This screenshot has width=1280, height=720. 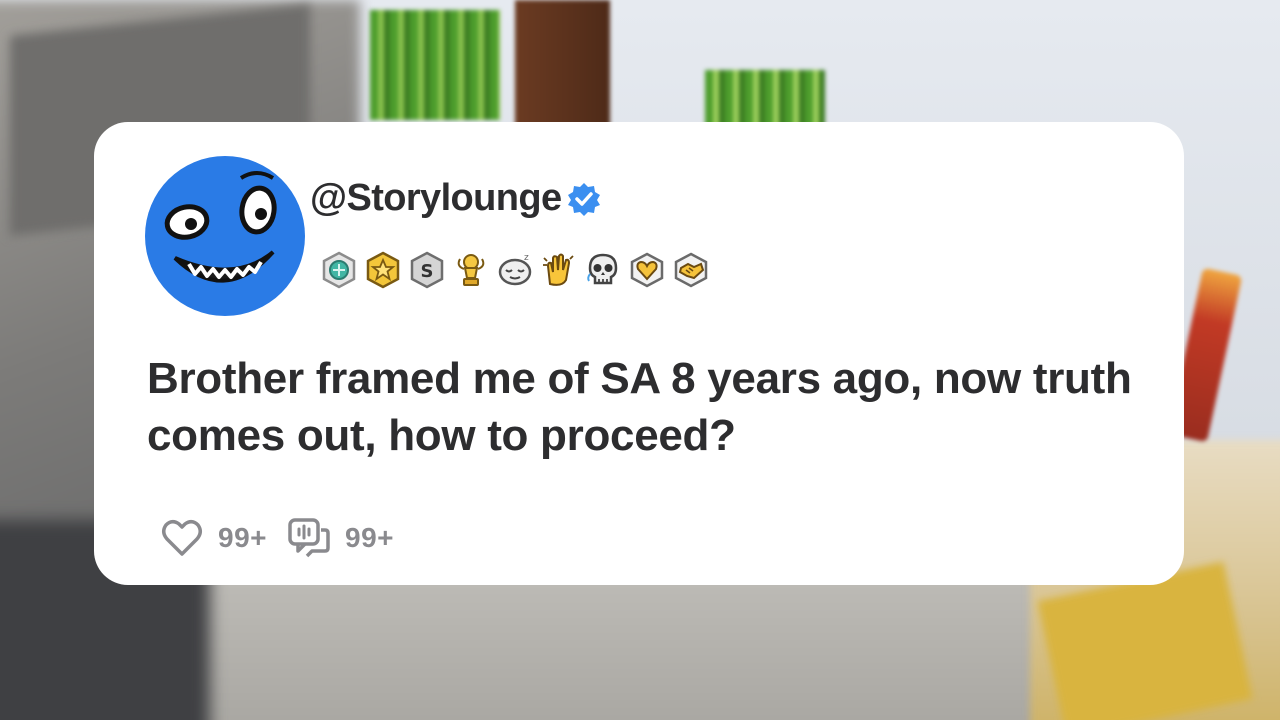 What do you see at coordinates (603, 270) in the screenshot?
I see `skull-award-icon` at bounding box center [603, 270].